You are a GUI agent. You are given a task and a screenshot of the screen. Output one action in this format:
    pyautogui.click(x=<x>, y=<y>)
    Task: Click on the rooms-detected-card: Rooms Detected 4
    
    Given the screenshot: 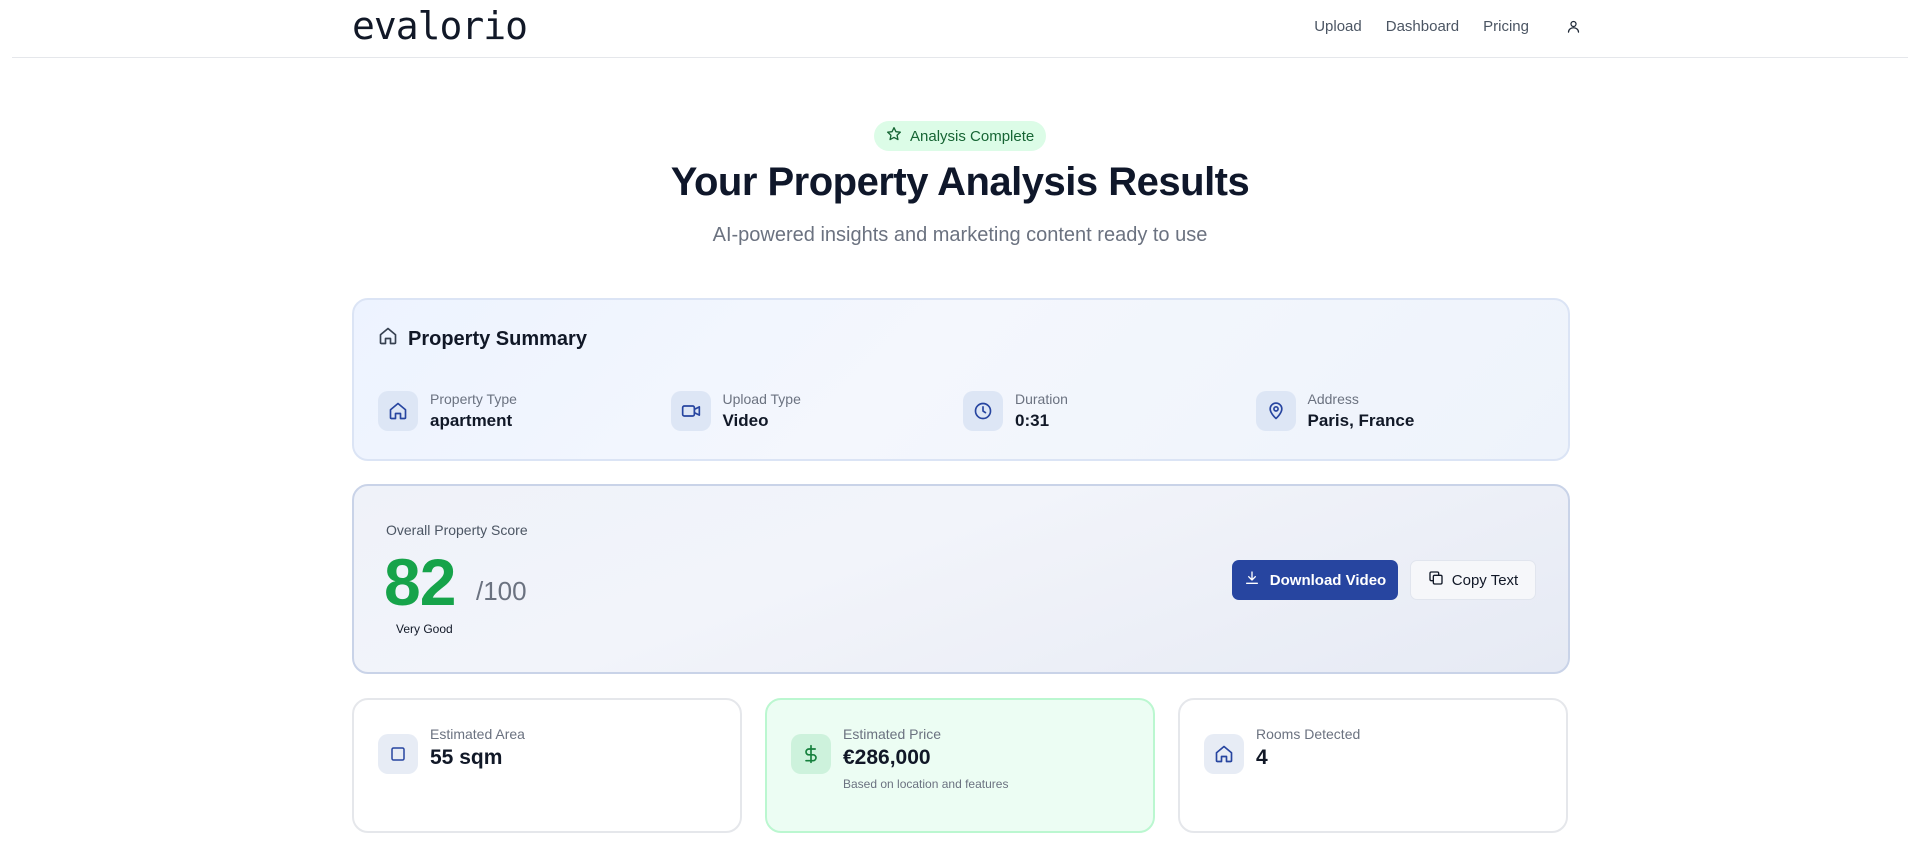 What is the action you would take?
    pyautogui.click(x=1373, y=765)
    